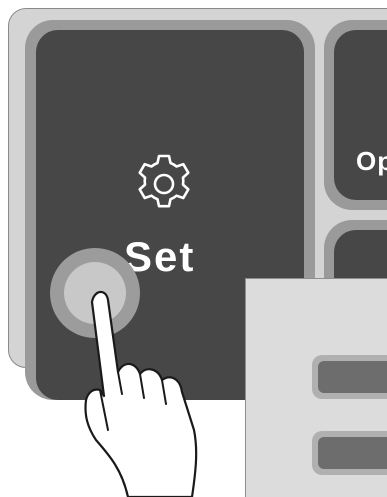 This screenshot has height=497, width=387. Describe the element at coordinates (164, 181) in the screenshot. I see `gear-icon` at that location.